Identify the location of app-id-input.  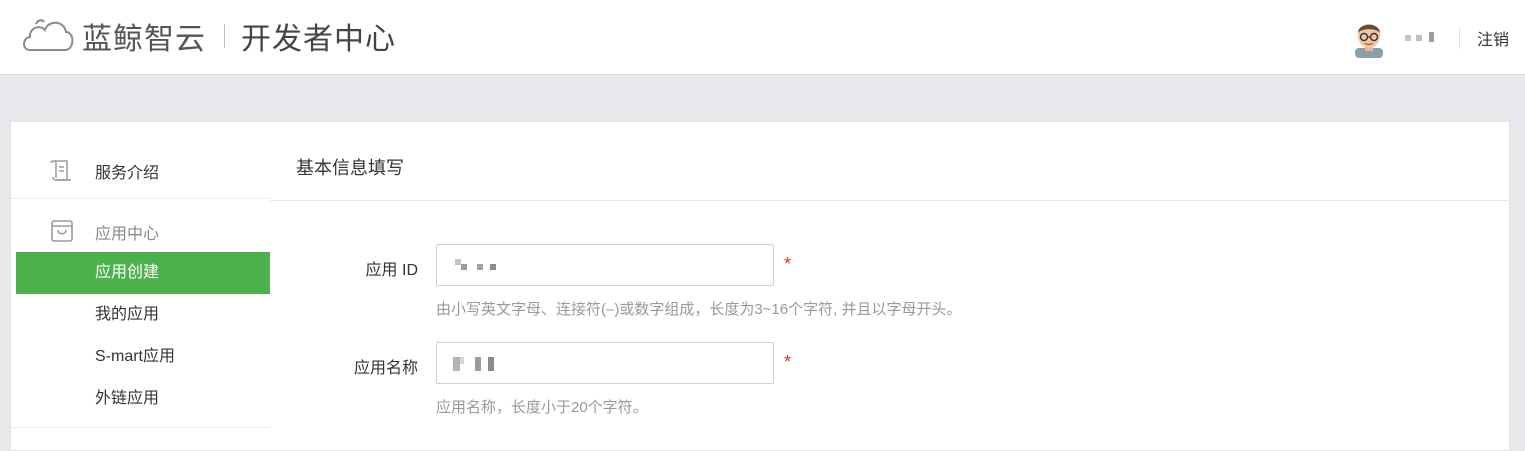
(605, 265).